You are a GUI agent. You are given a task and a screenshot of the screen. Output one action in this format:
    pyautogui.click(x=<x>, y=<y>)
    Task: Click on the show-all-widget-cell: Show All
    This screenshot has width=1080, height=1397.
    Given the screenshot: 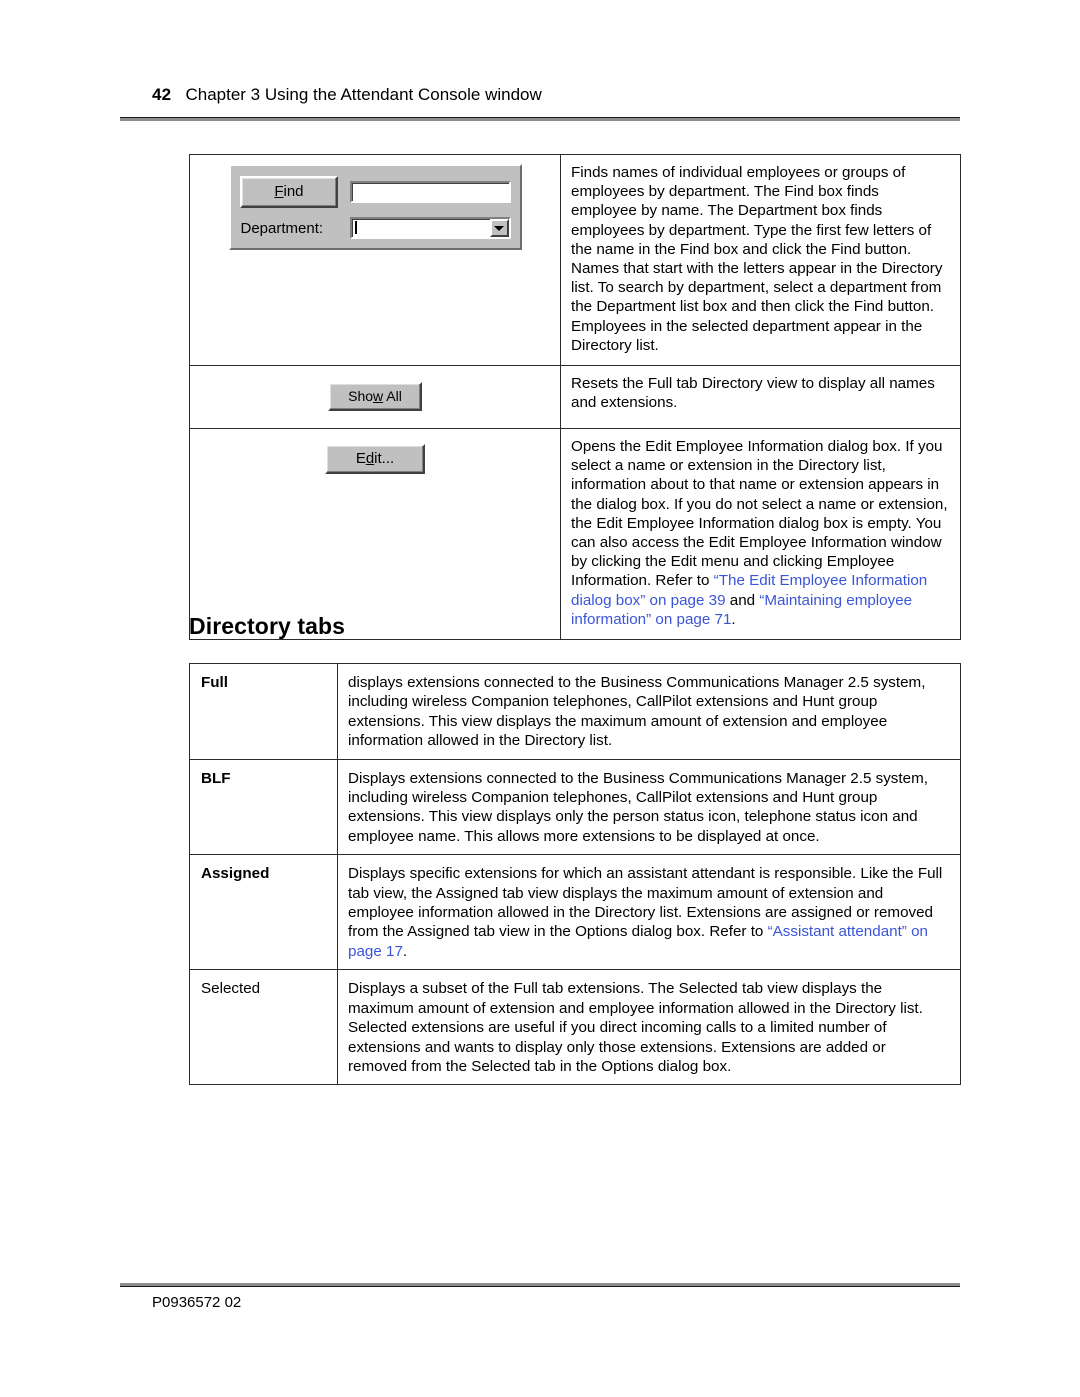 What is the action you would take?
    pyautogui.click(x=375, y=397)
    